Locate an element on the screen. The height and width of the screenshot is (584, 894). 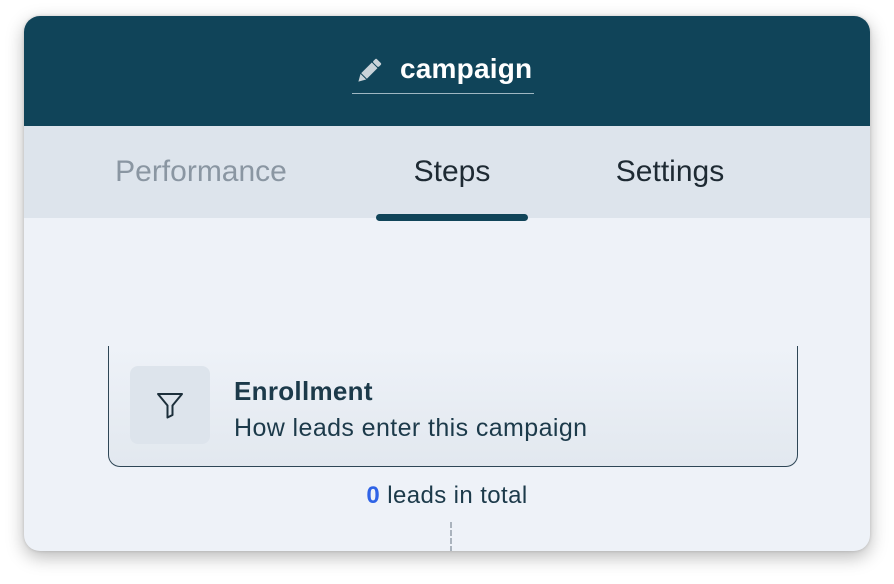
pencil-icon is located at coordinates (369, 71).